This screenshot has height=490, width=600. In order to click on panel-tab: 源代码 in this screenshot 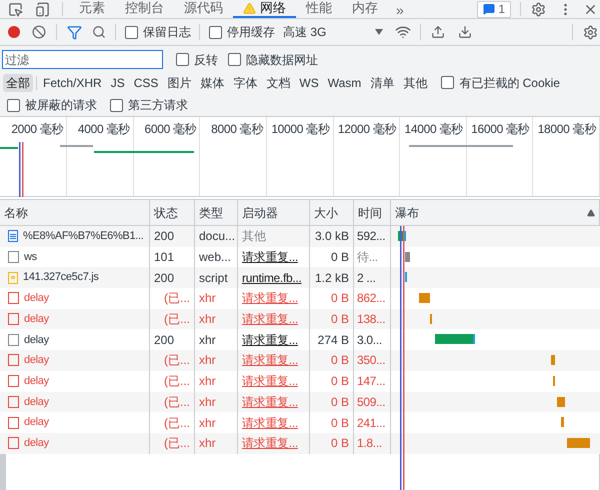, I will do `click(203, 9)`.